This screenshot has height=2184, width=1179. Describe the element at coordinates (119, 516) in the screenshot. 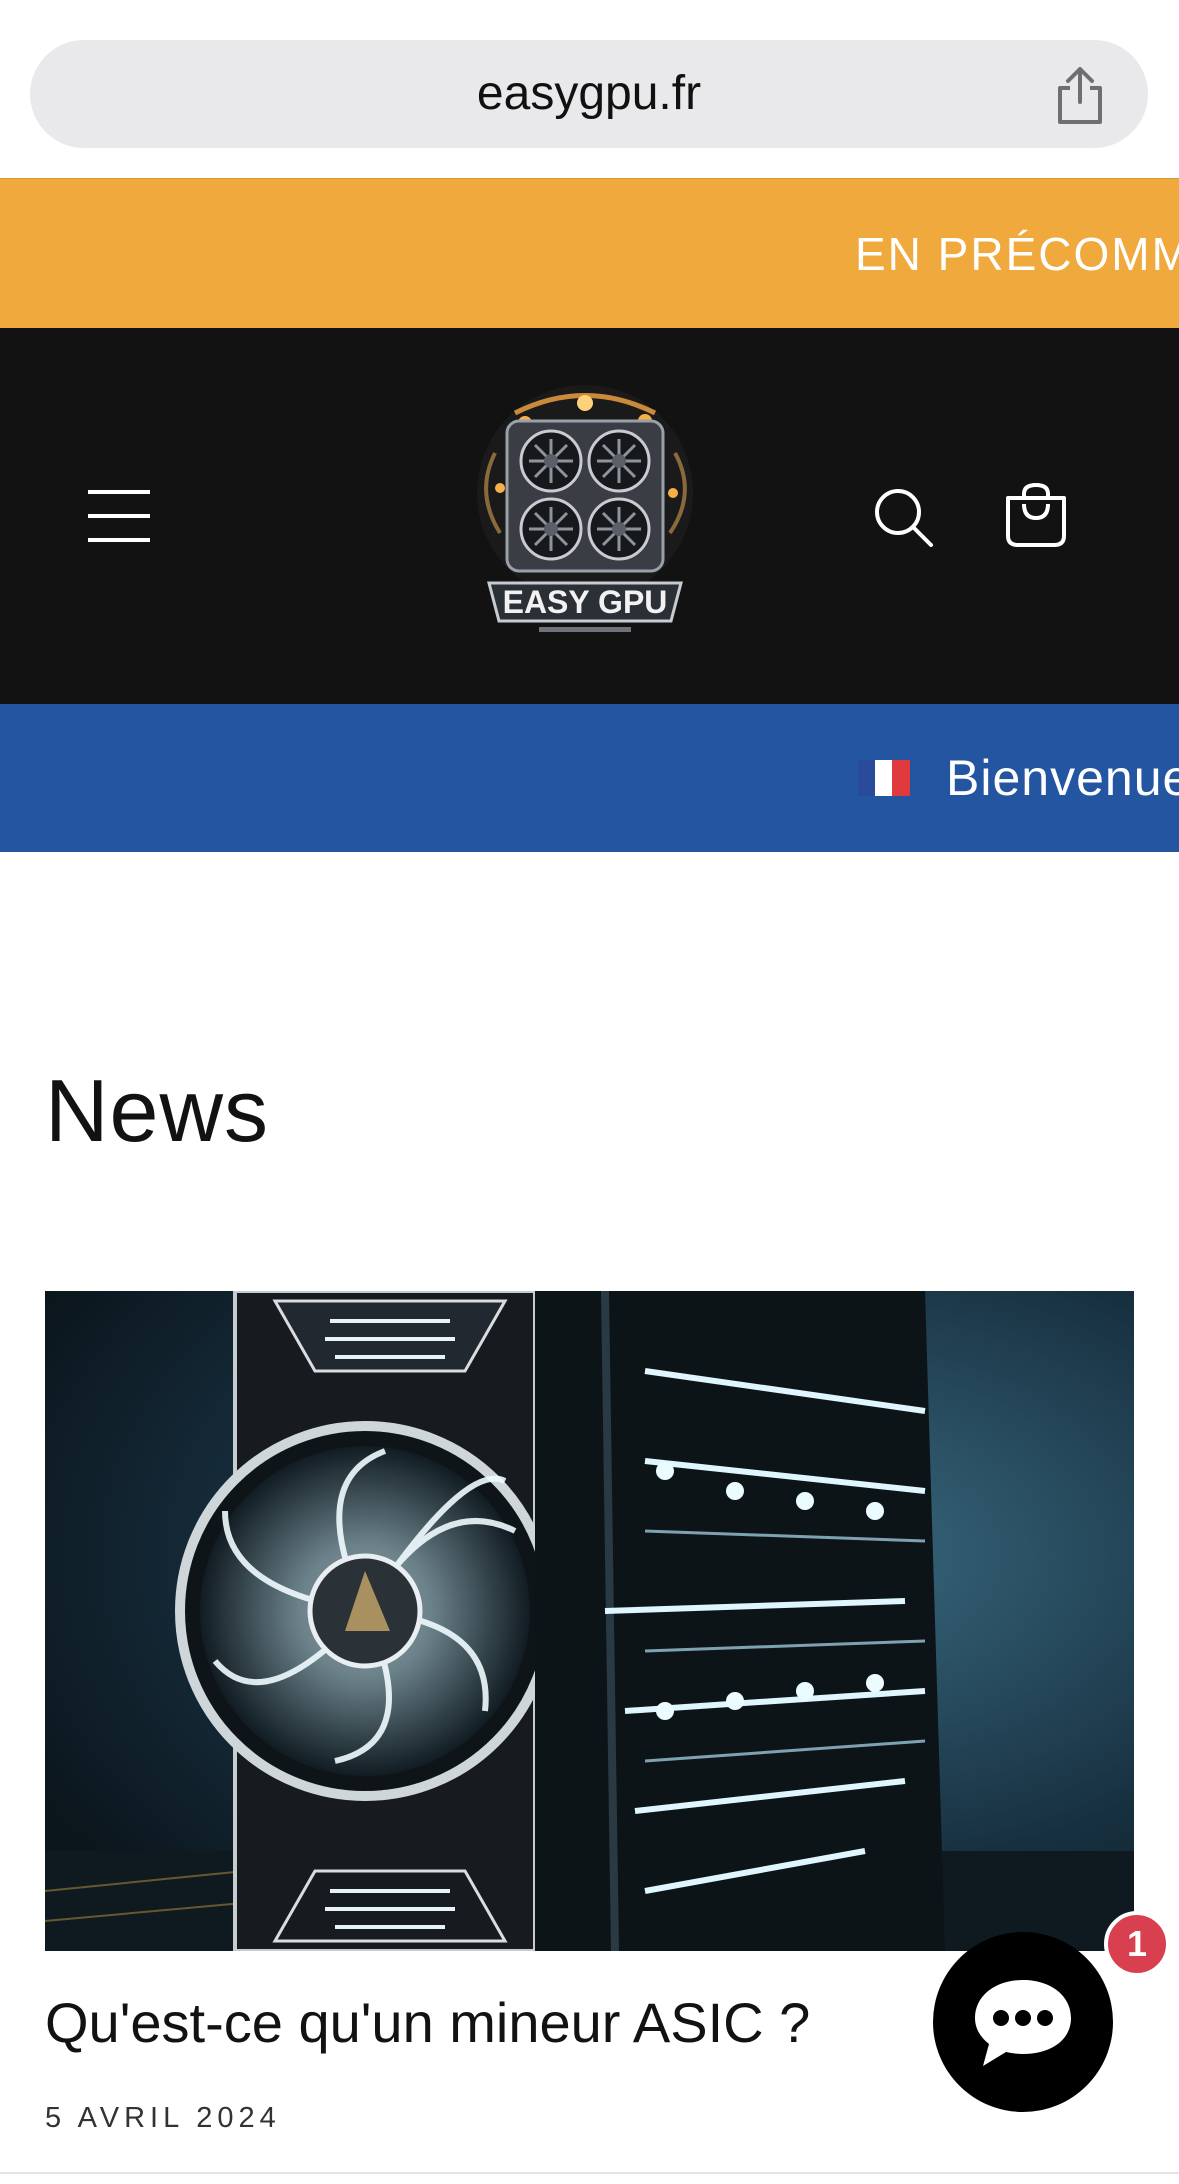

I see `hamburger-menu-icon` at that location.